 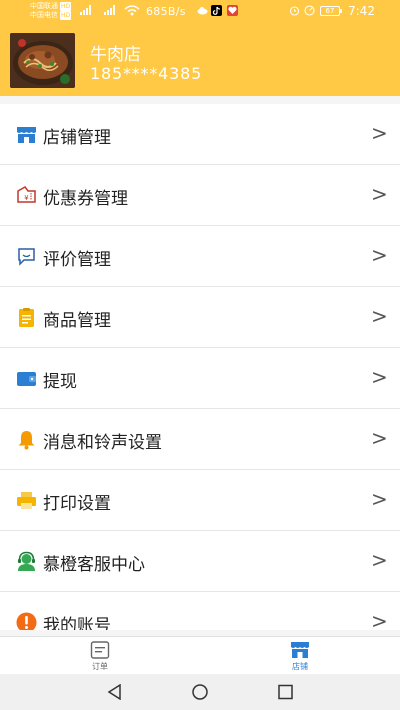 What do you see at coordinates (216, 10) in the screenshot?
I see `tiktok-icon` at bounding box center [216, 10].